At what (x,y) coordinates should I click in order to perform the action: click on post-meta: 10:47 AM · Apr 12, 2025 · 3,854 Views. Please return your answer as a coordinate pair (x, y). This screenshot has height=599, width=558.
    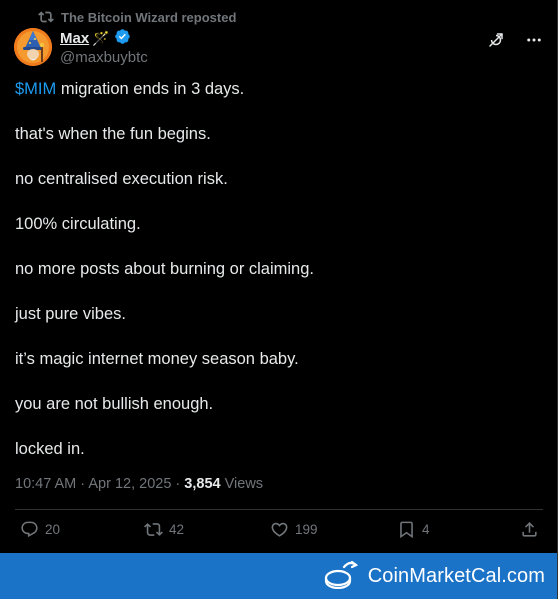
    Looking at the image, I should click on (139, 484).